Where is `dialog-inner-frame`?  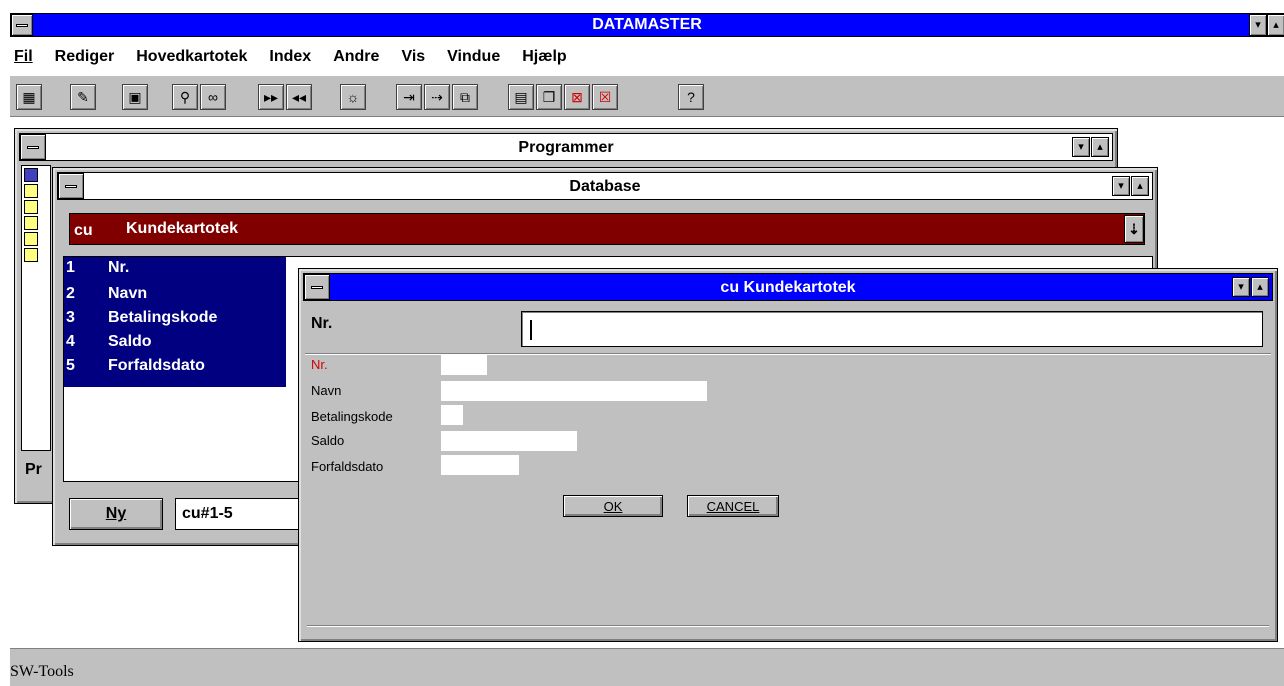 dialog-inner-frame is located at coordinates (788, 626).